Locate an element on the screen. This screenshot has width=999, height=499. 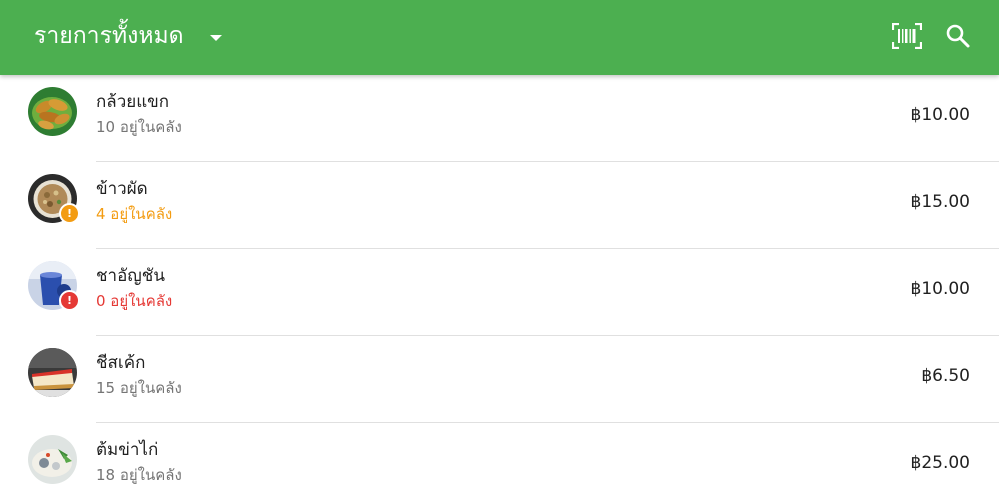
item-name: ชีสเค้ก is located at coordinates (121, 363).